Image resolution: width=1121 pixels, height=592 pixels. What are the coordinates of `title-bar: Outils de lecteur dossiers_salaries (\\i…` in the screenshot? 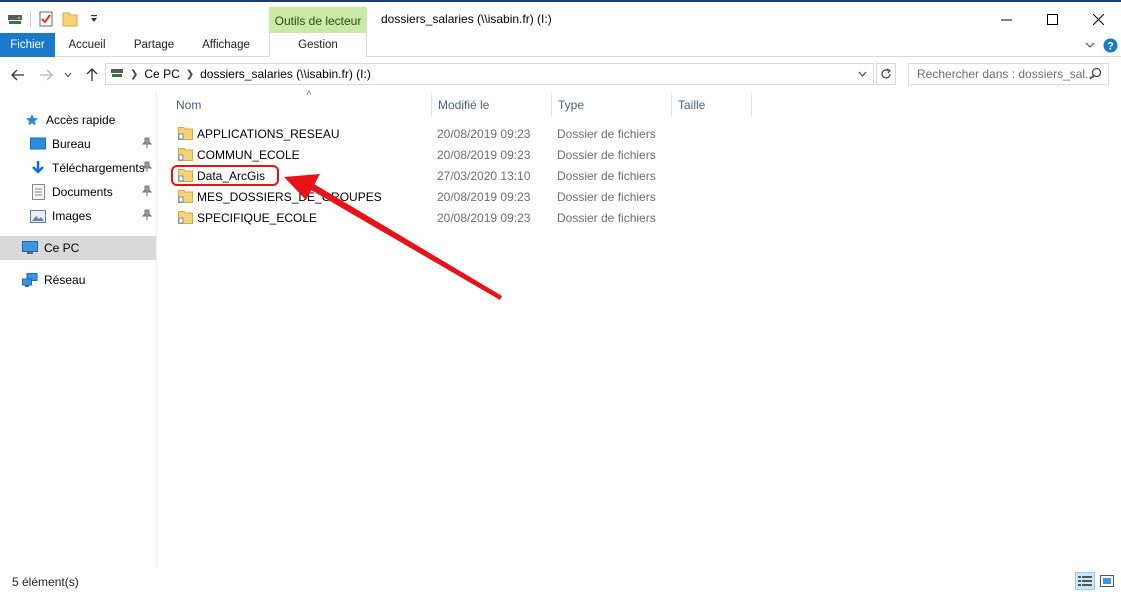 It's located at (560, 17).